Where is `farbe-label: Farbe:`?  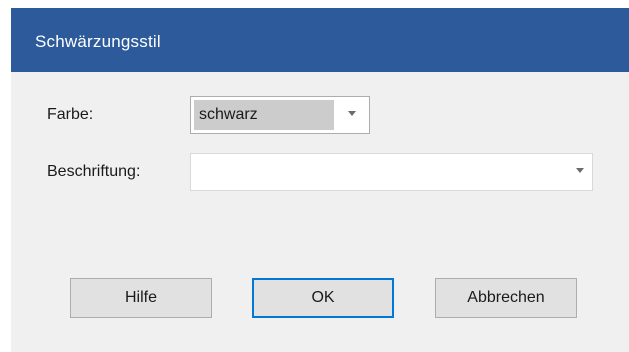
farbe-label: Farbe: is located at coordinates (70, 114).